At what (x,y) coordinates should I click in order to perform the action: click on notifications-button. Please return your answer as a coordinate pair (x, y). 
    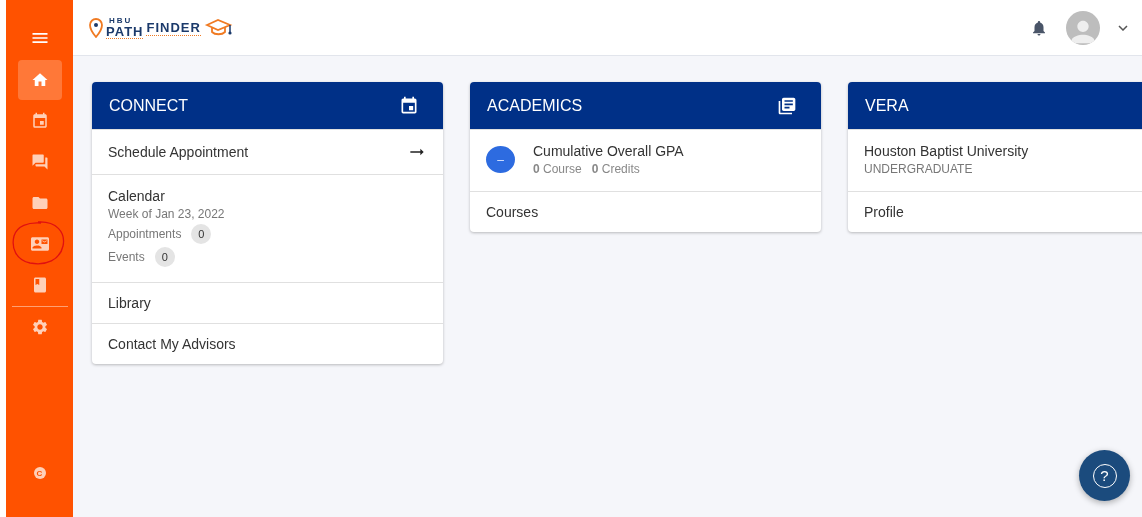
    Looking at the image, I should click on (1039, 27).